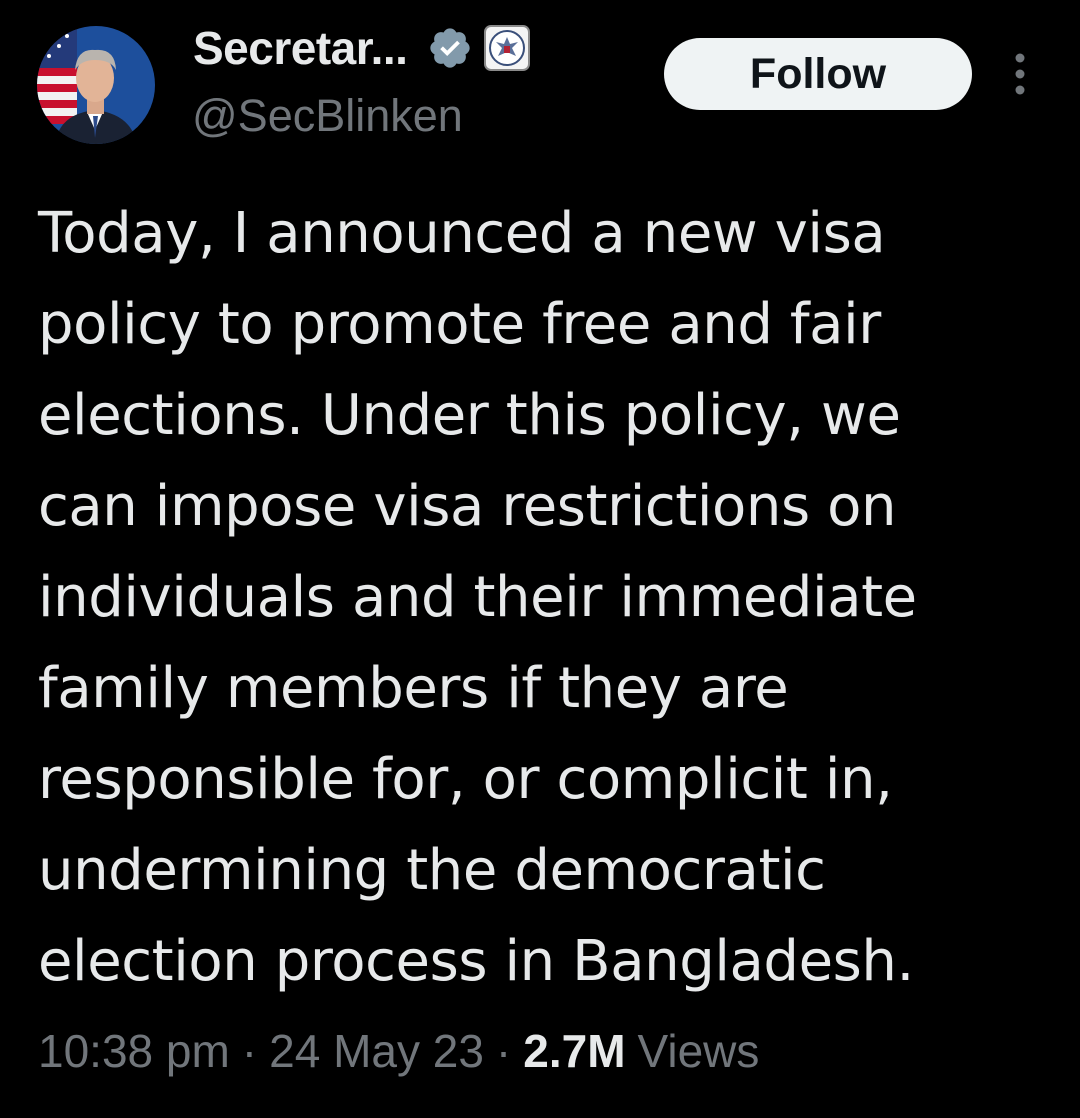 The image size is (1080, 1118). What do you see at coordinates (459, 324) in the screenshot?
I see `tweet-text-line: policy to promote free and fair` at bounding box center [459, 324].